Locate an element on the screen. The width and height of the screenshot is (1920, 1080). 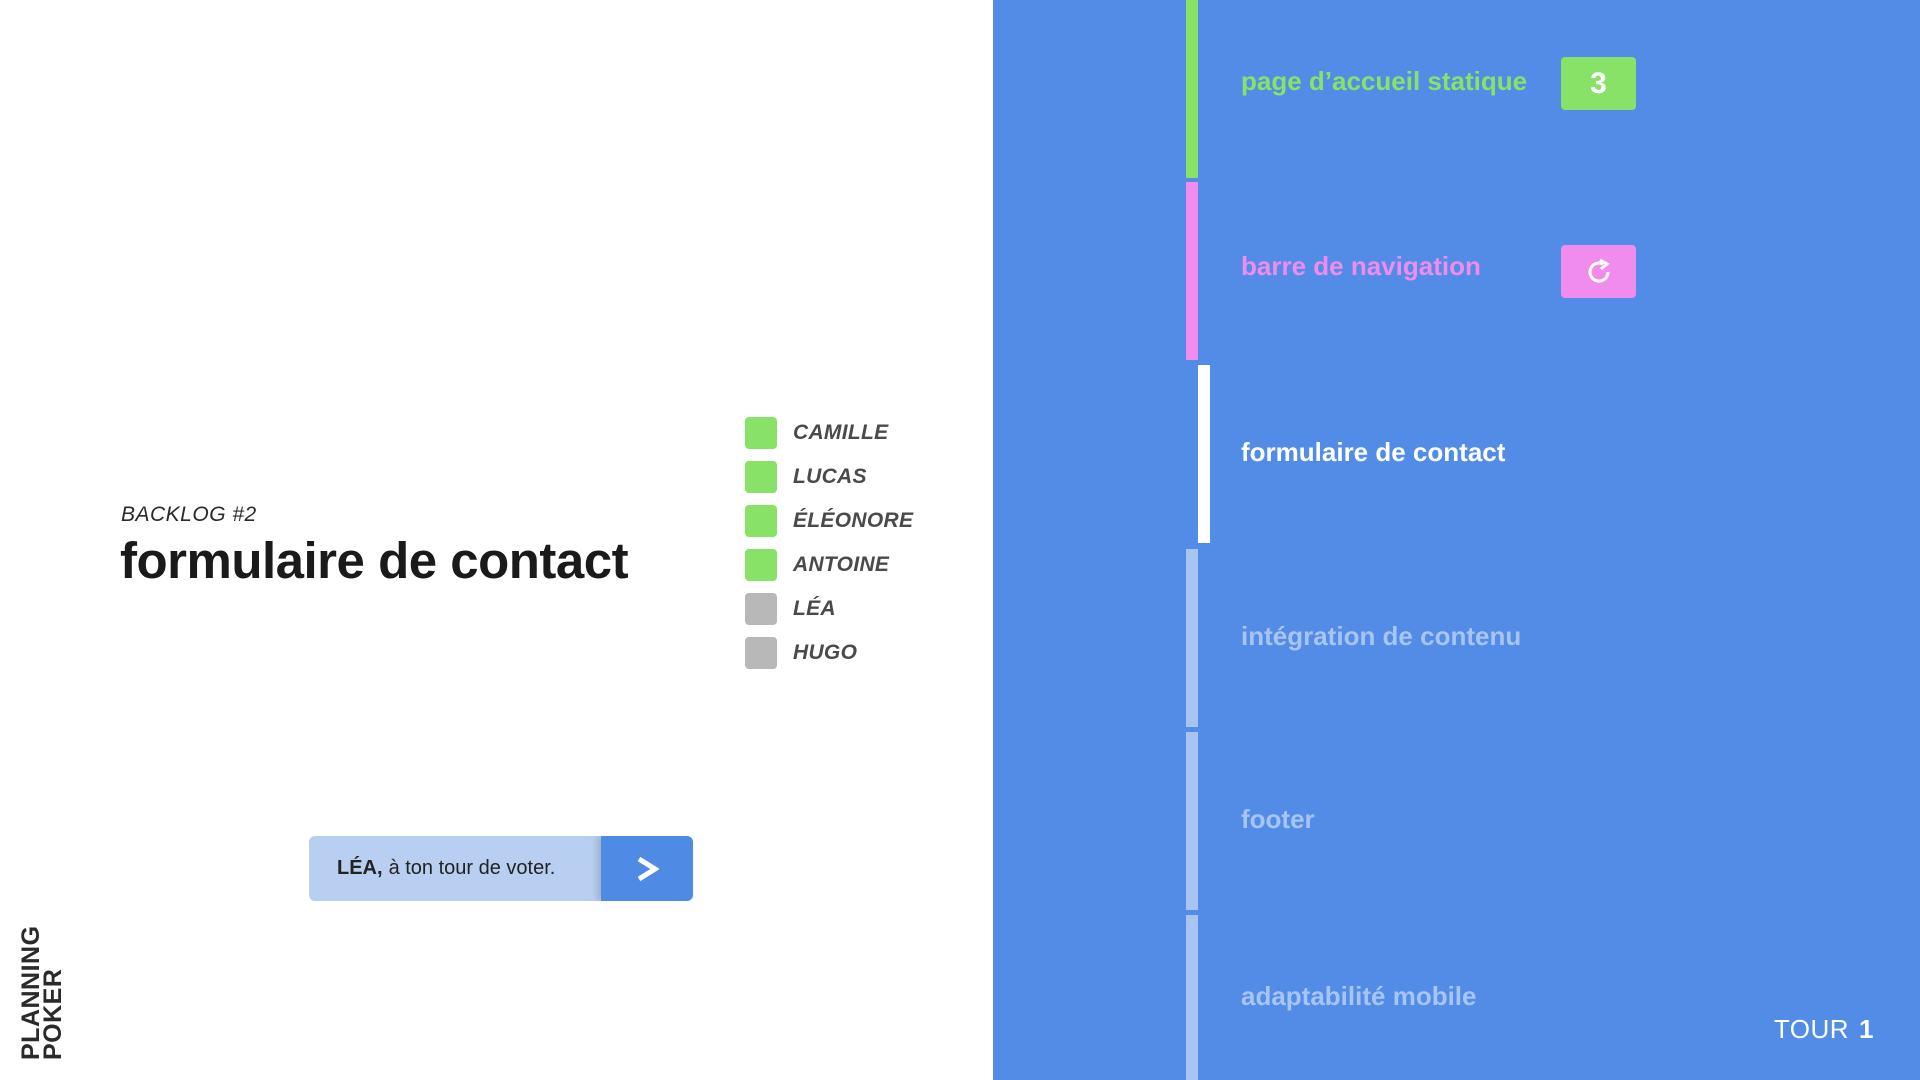
vote-go-button is located at coordinates (647, 868).